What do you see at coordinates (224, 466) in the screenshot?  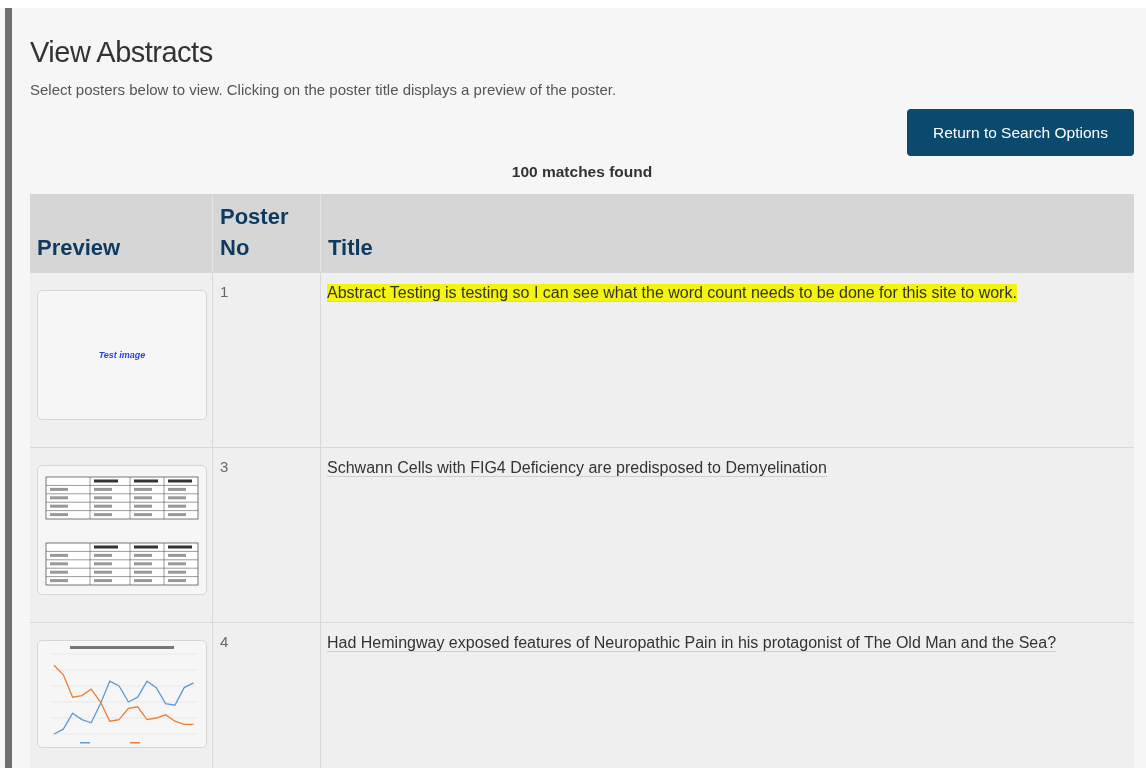 I see `poster-number: 3` at bounding box center [224, 466].